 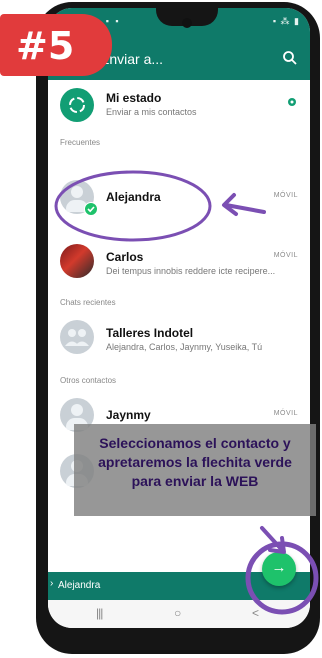 I want to click on highlight-circle, so click(x=282, y=578).